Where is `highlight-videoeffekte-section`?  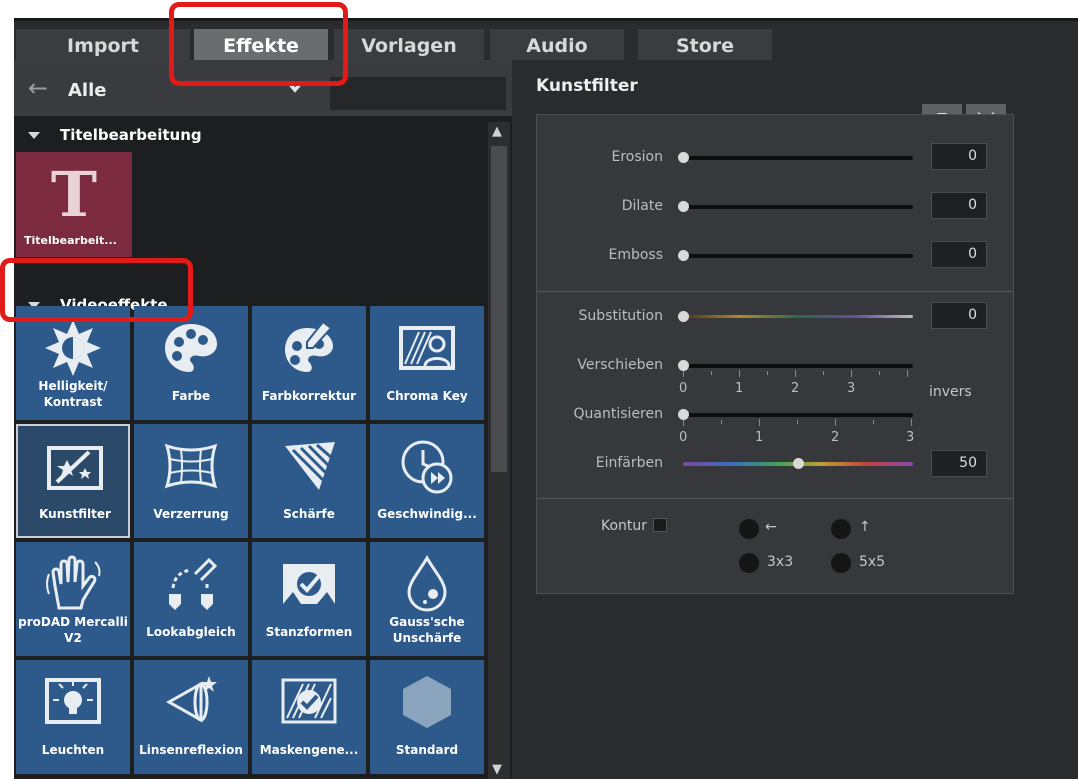 highlight-videoeffekte-section is located at coordinates (96, 290).